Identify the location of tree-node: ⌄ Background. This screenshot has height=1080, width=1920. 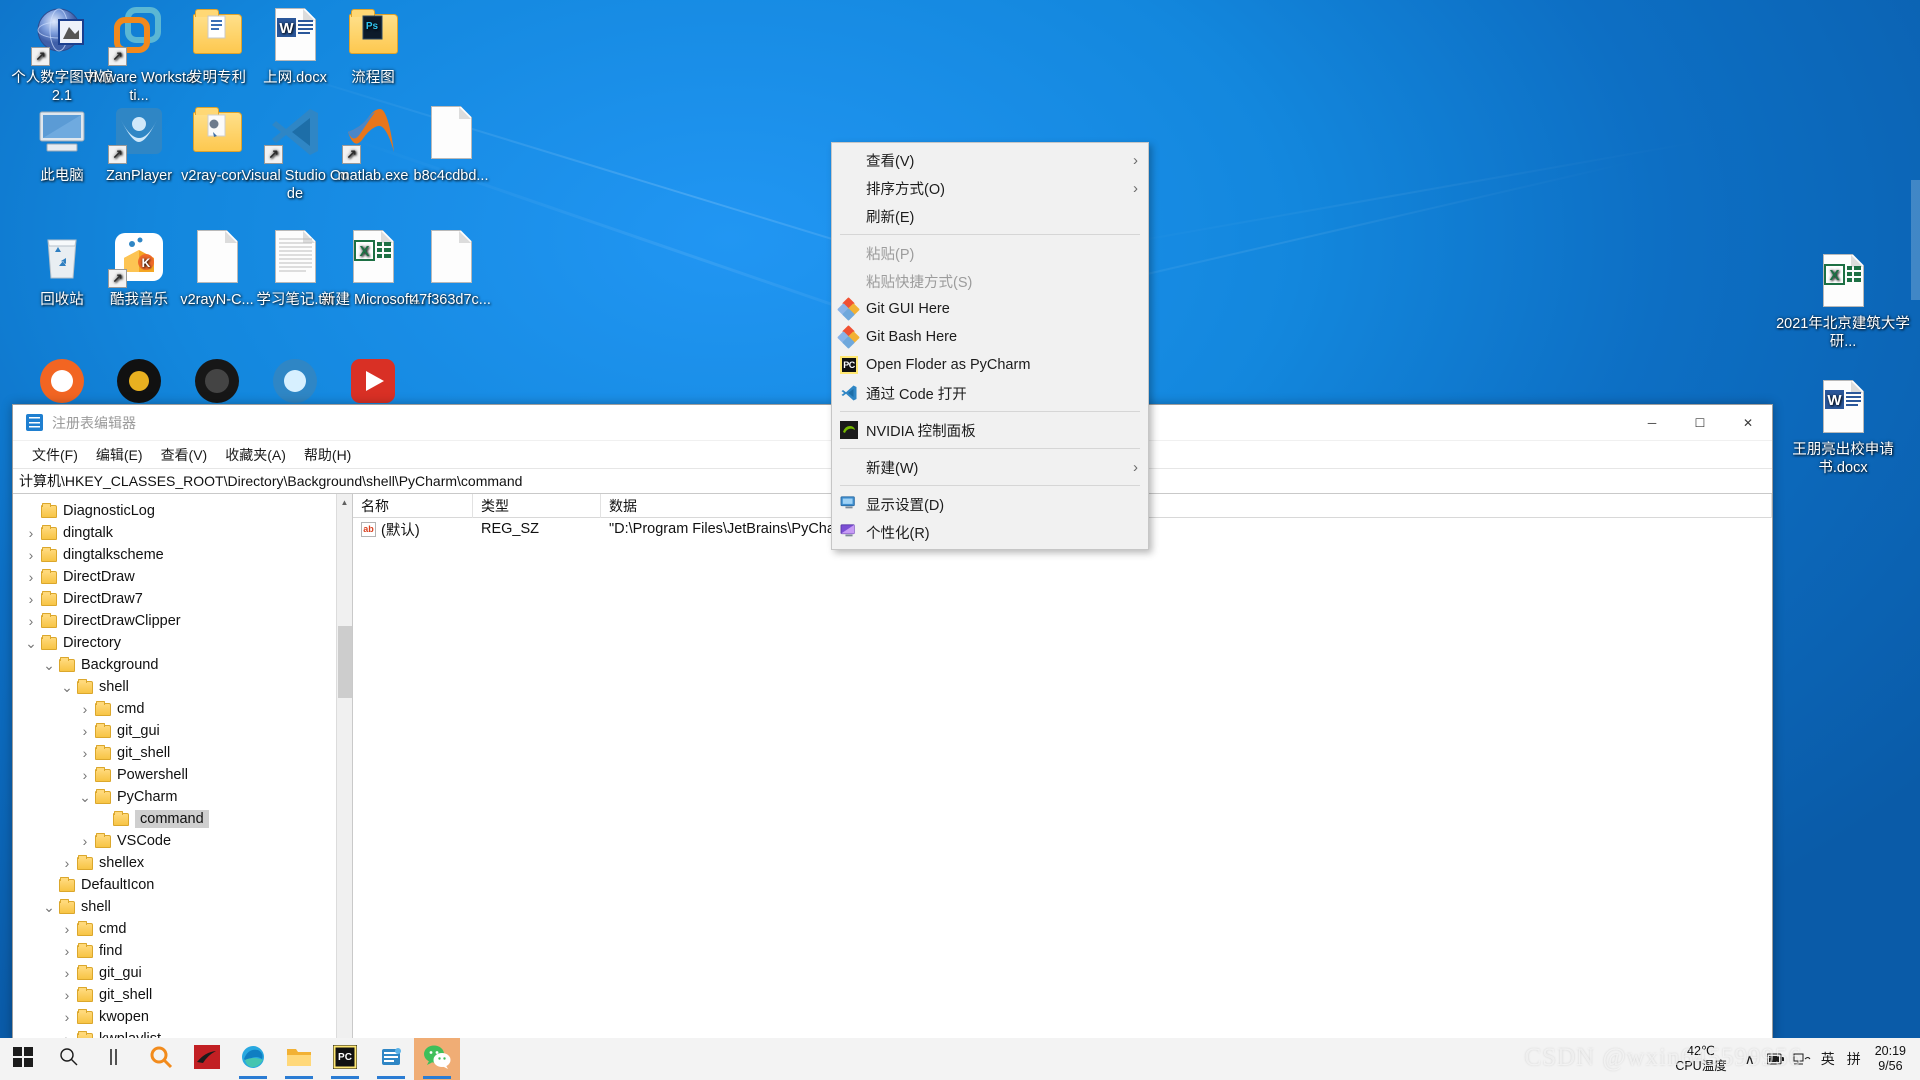
(182, 665).